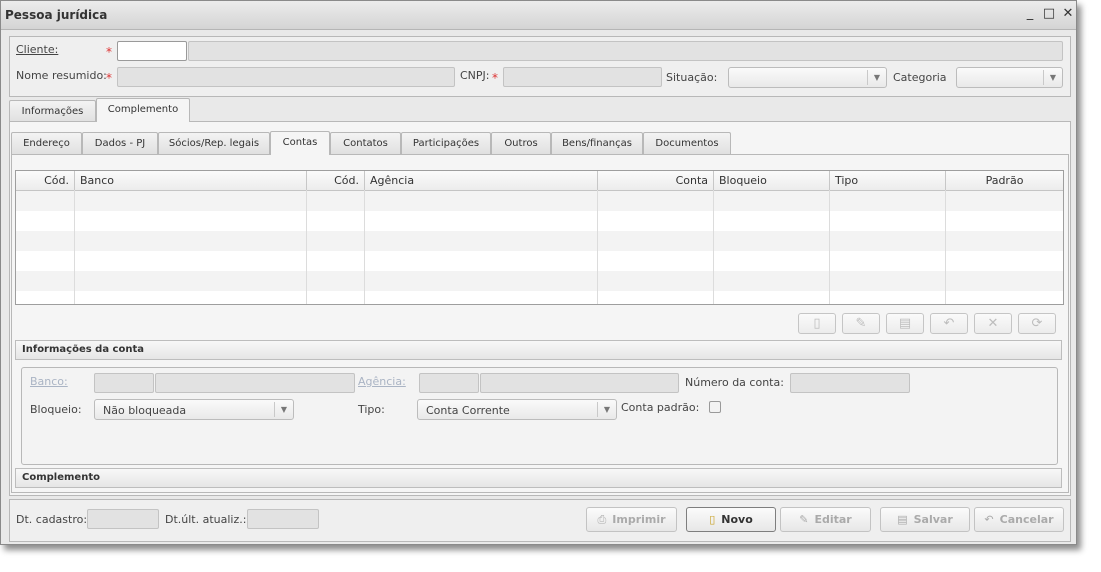  Describe the element at coordinates (481, 180) in the screenshot. I see `column-header-agencia: Agência` at that location.